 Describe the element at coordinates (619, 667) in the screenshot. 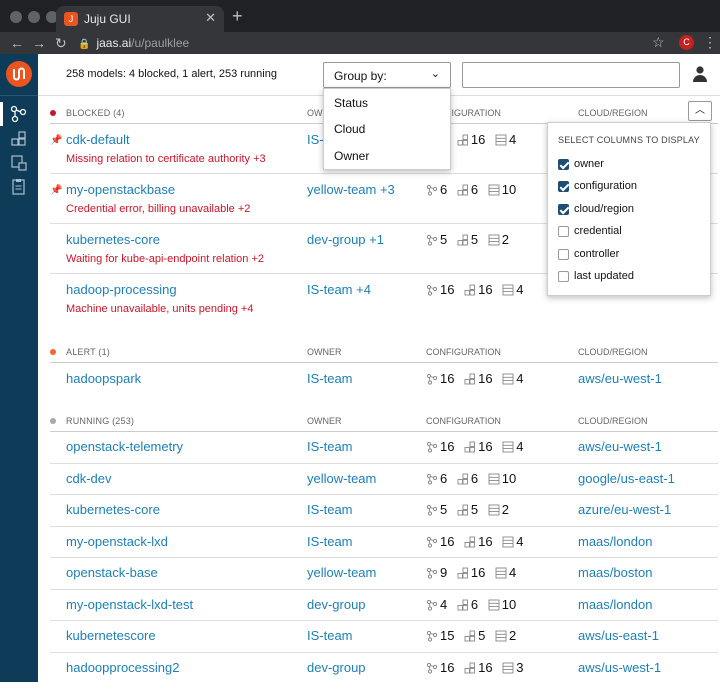

I see `model-cloud-region: aws/us-west-1` at that location.